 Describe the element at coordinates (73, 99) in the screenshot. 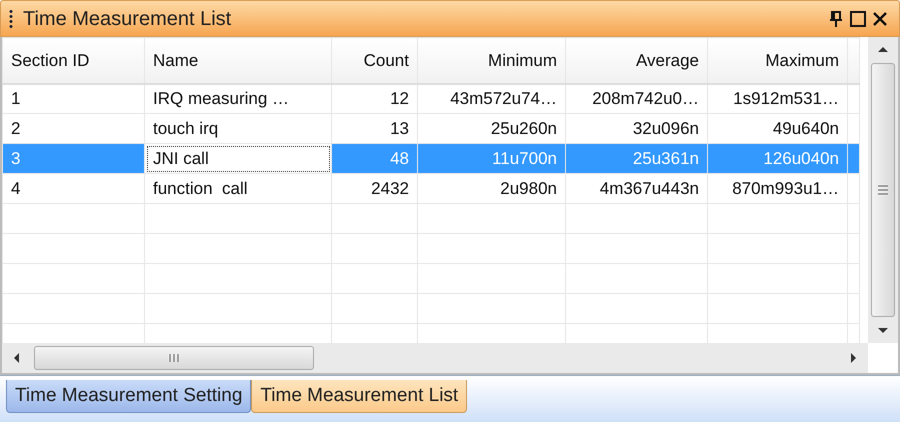

I see `table-cell: 1` at that location.